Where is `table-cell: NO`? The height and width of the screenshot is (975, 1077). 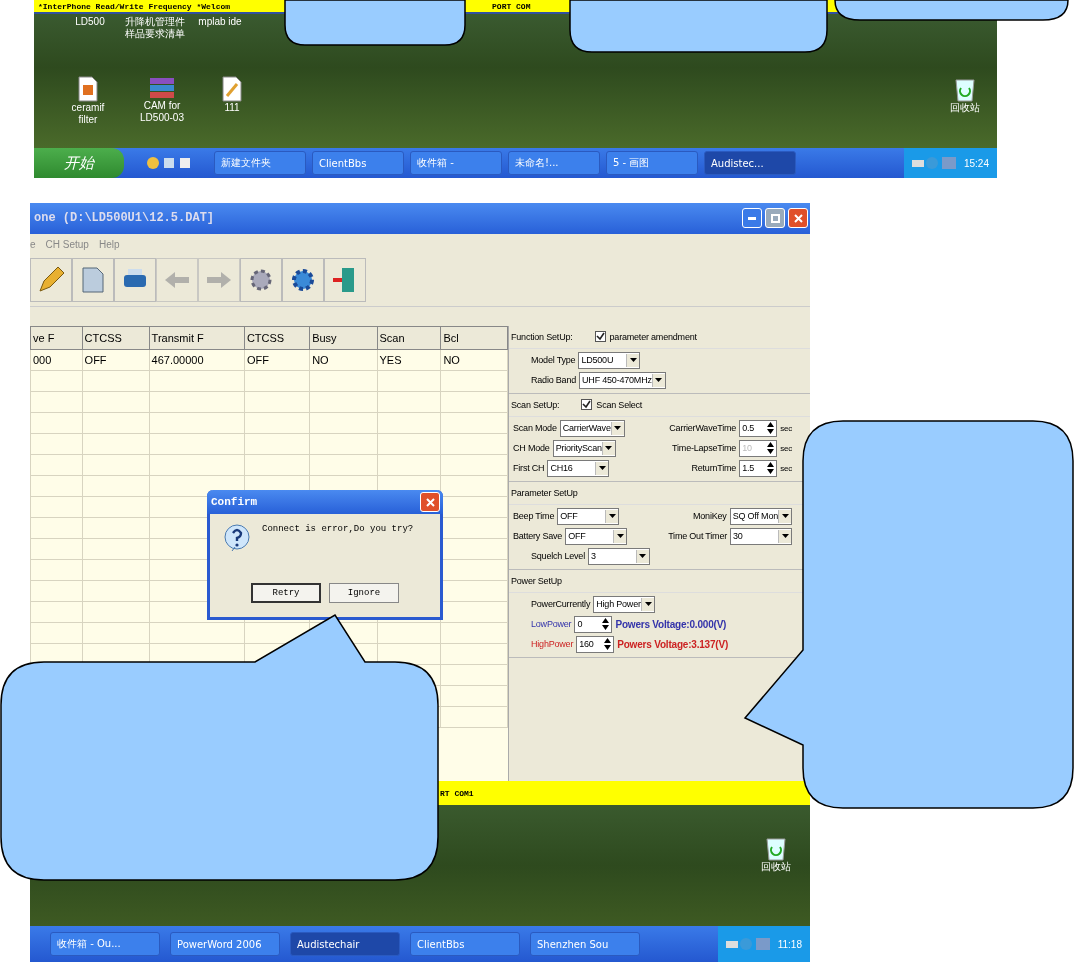 table-cell: NO is located at coordinates (474, 360).